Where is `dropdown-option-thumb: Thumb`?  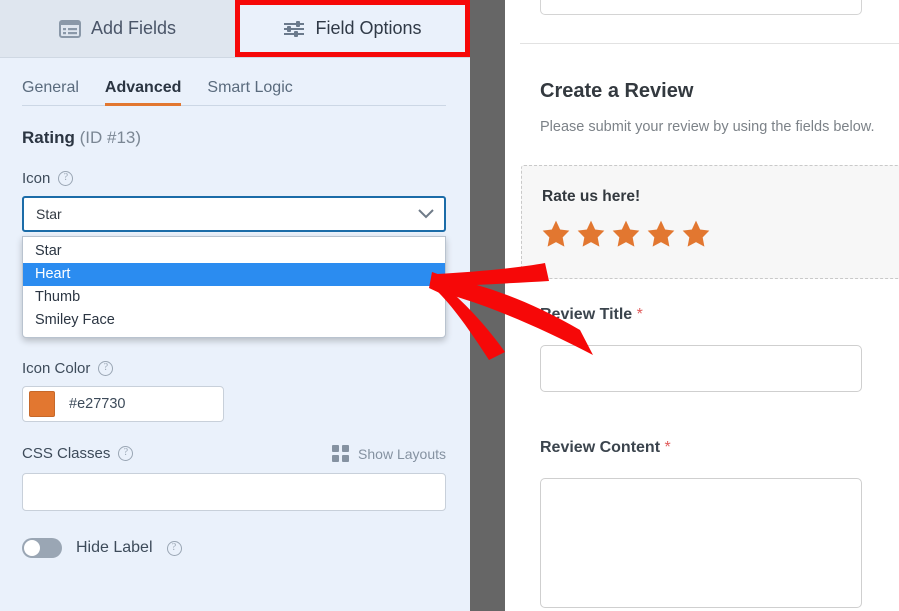
dropdown-option-thumb: Thumb is located at coordinates (234, 297).